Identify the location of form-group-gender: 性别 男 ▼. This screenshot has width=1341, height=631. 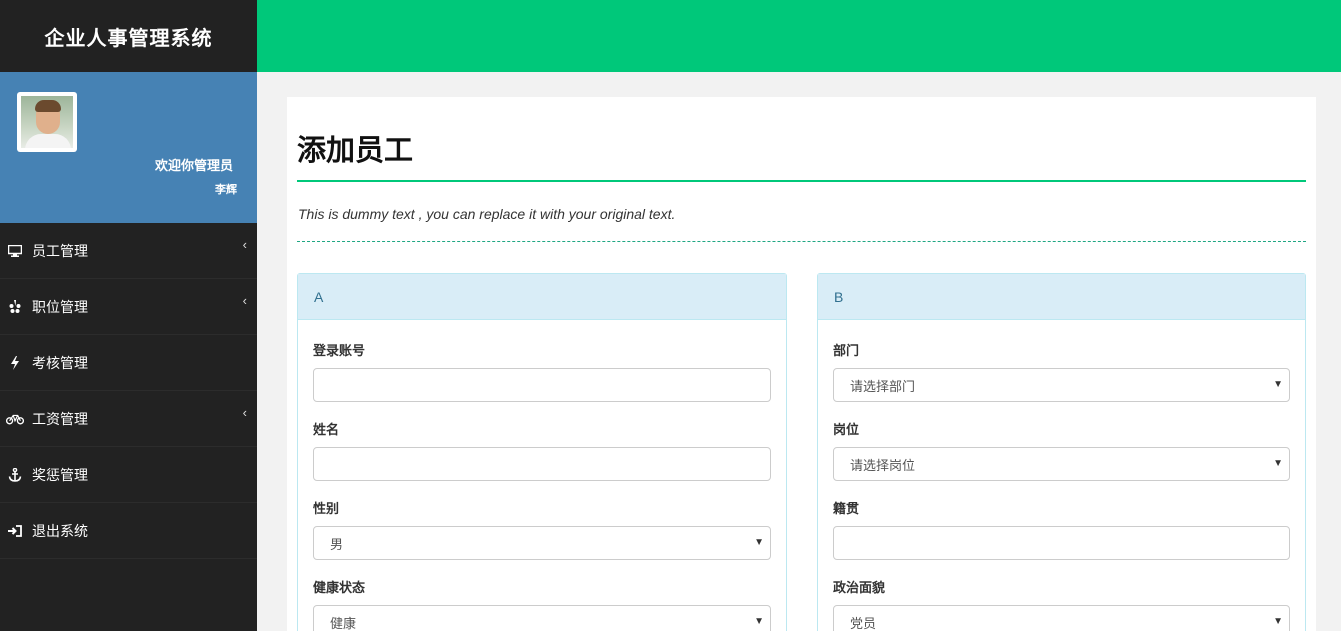
(542, 529).